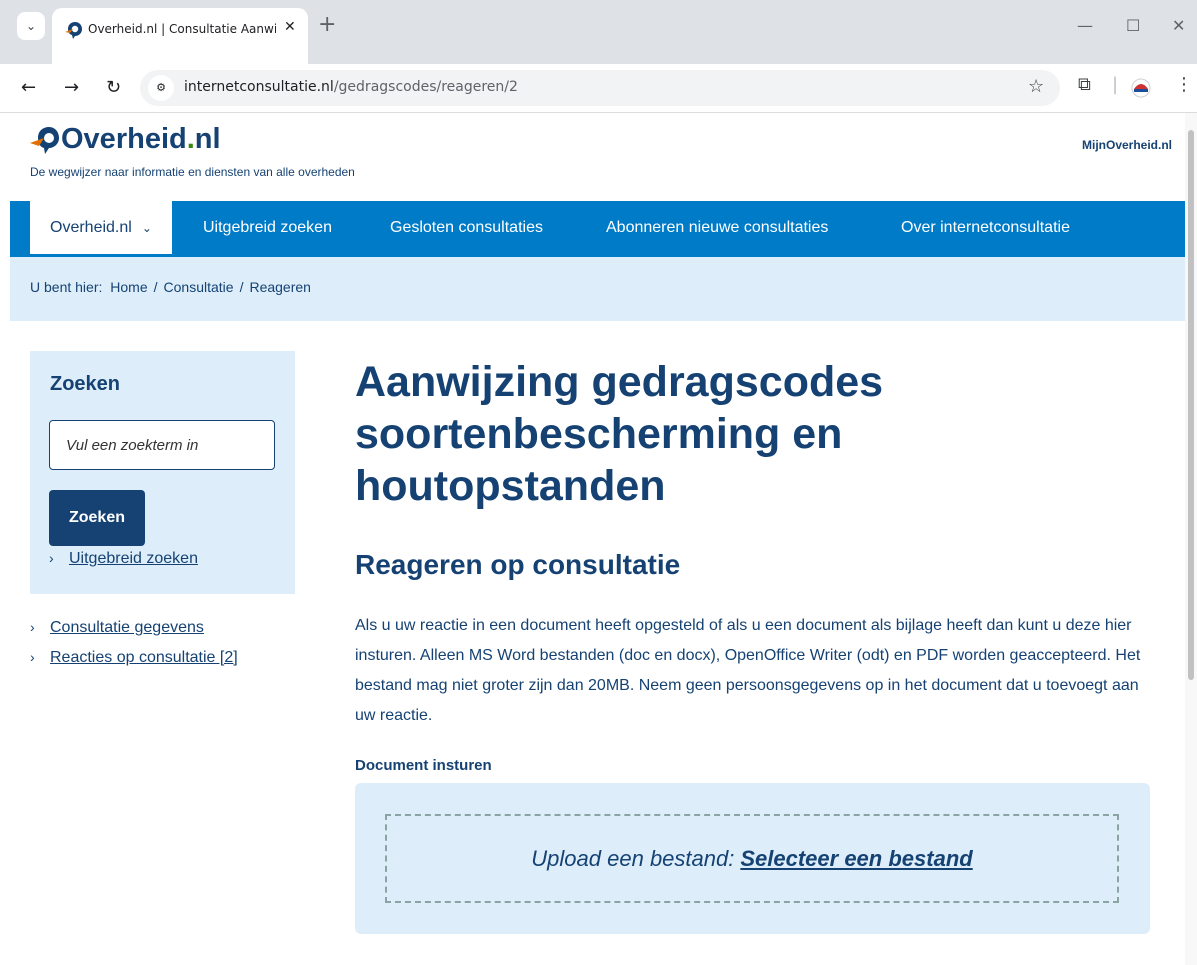 The width and height of the screenshot is (1197, 965). Describe the element at coordinates (633, 858) in the screenshot. I see `upload-prefix: Upload een bestand:` at that location.